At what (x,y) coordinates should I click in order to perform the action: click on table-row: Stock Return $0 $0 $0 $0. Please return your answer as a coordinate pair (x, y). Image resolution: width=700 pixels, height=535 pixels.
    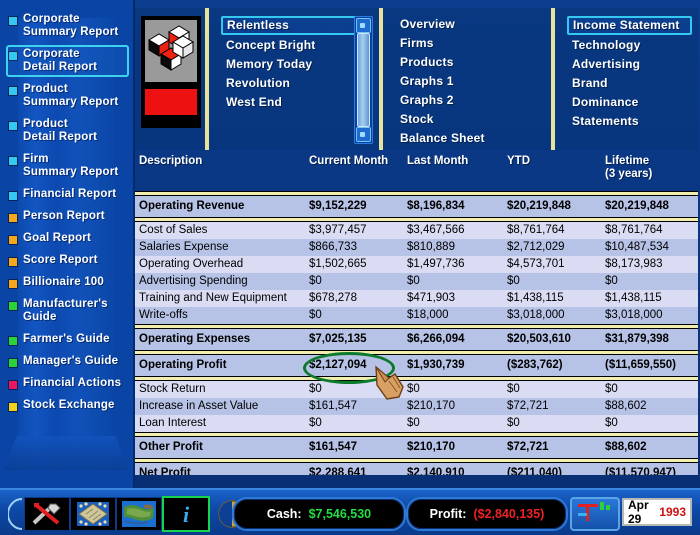
    Looking at the image, I should click on (416, 389).